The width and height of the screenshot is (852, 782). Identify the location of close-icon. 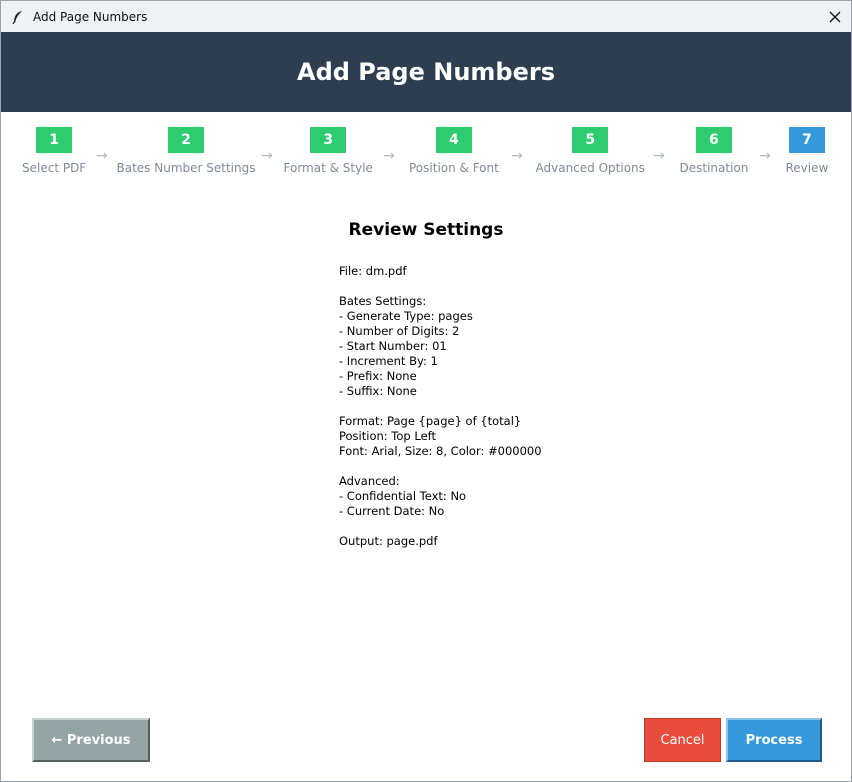
(835, 16).